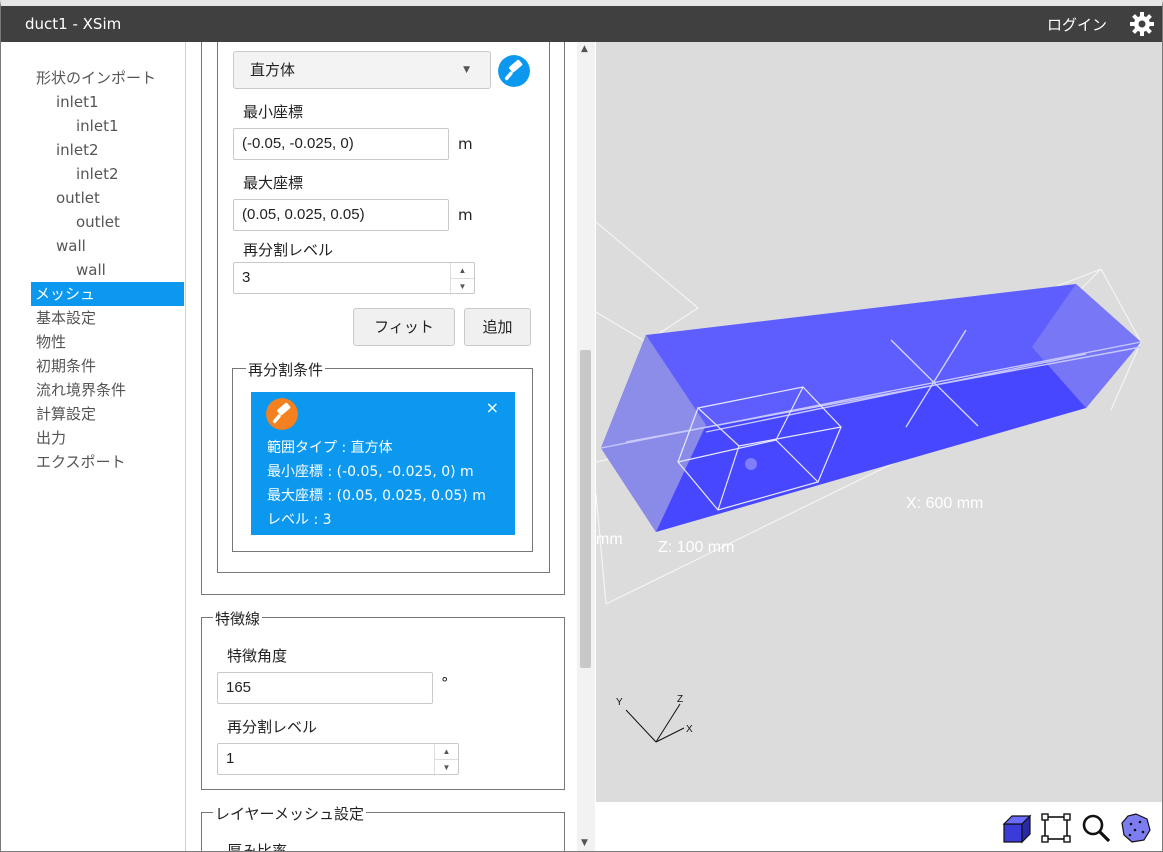 This screenshot has height=852, width=1163. What do you see at coordinates (581, 24) in the screenshot?
I see `title-bar: duct1 - XSim ログイン` at bounding box center [581, 24].